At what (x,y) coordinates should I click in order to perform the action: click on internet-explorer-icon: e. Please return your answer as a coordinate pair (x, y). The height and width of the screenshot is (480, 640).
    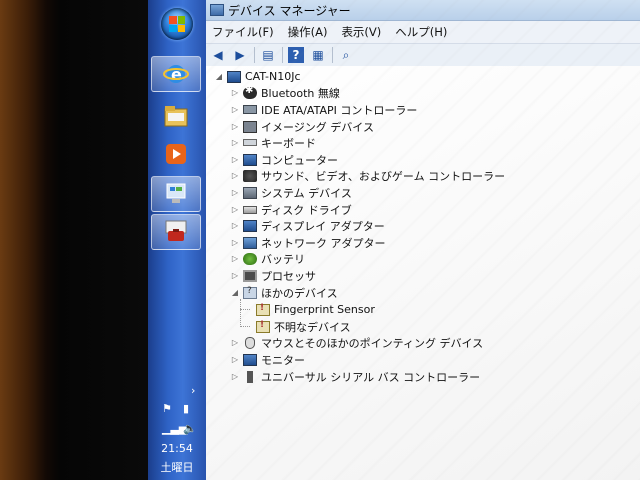
    Looking at the image, I should click on (176, 74).